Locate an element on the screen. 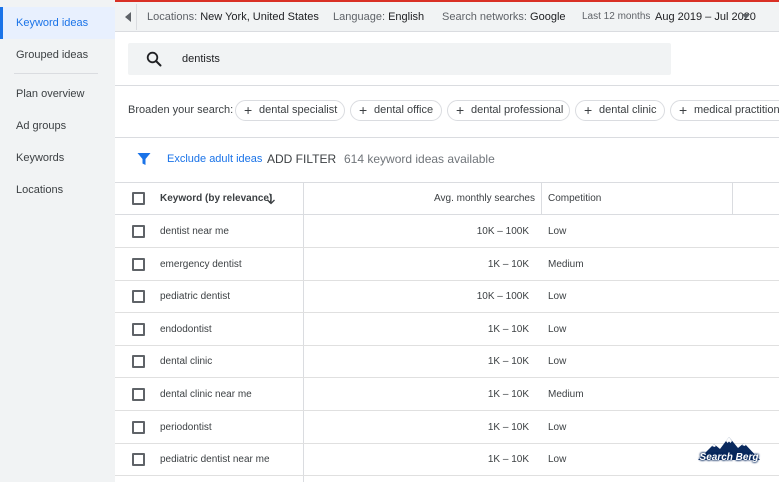 This screenshot has width=779, height=482. keyword-cell: endodontist is located at coordinates (186, 329).